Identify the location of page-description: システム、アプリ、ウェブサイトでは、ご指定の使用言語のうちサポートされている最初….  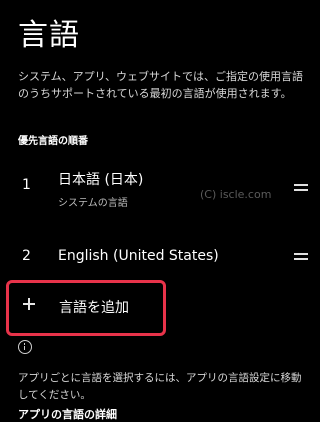
(161, 85).